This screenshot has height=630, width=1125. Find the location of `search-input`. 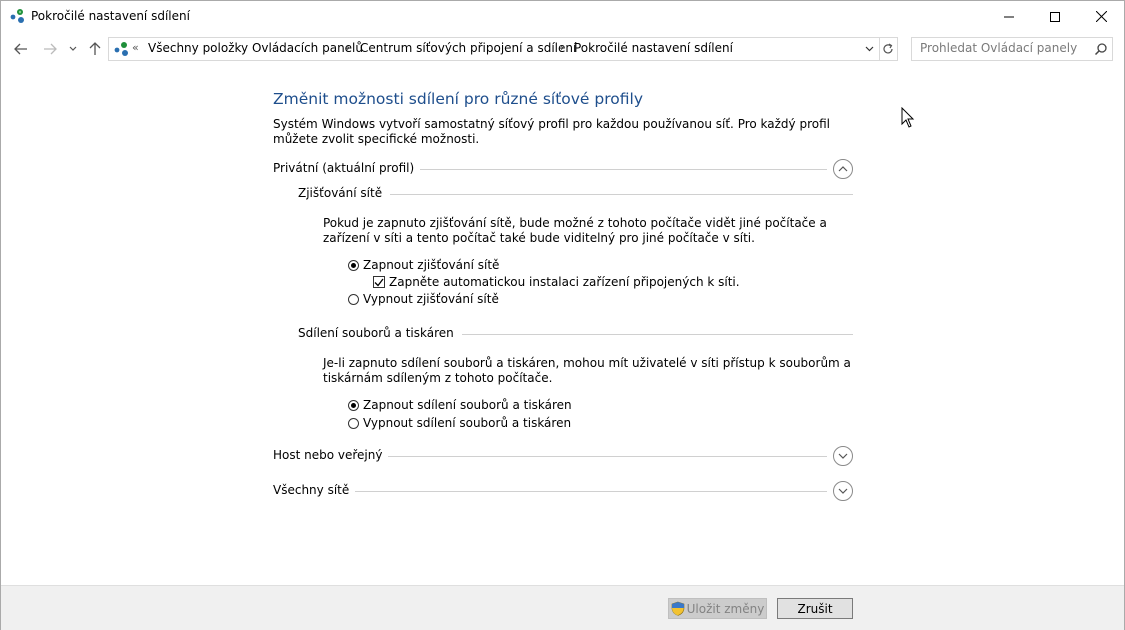

search-input is located at coordinates (1003, 48).